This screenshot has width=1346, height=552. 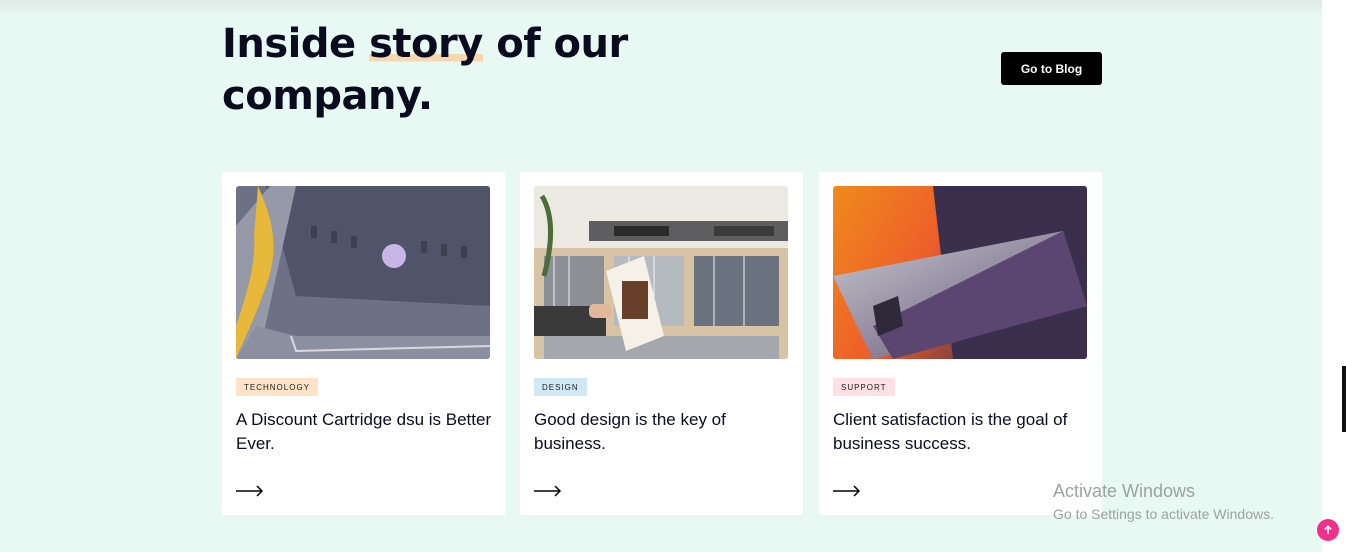 What do you see at coordinates (864, 387) in the screenshot?
I see `category-tag: SUPPORT` at bounding box center [864, 387].